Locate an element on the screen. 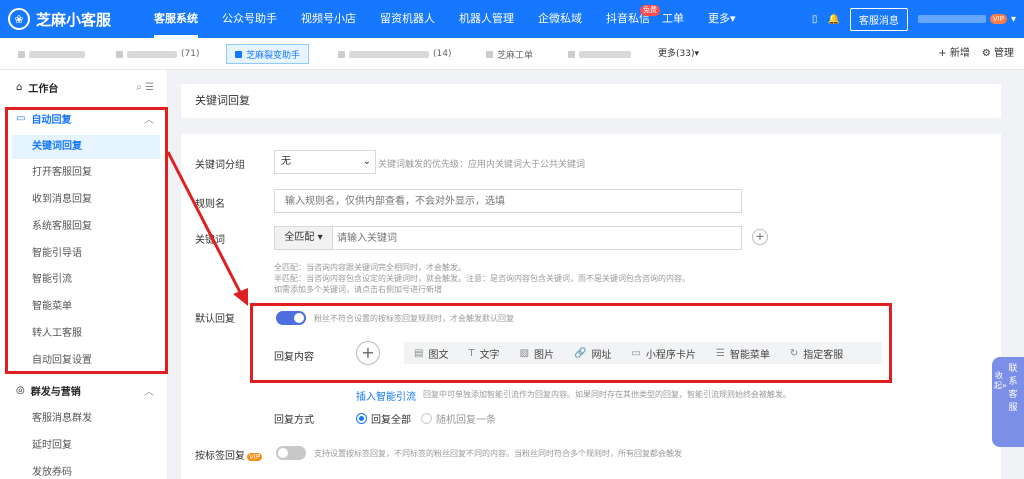 This screenshot has height=479, width=1024. annotation-arrow is located at coordinates (207, 228).